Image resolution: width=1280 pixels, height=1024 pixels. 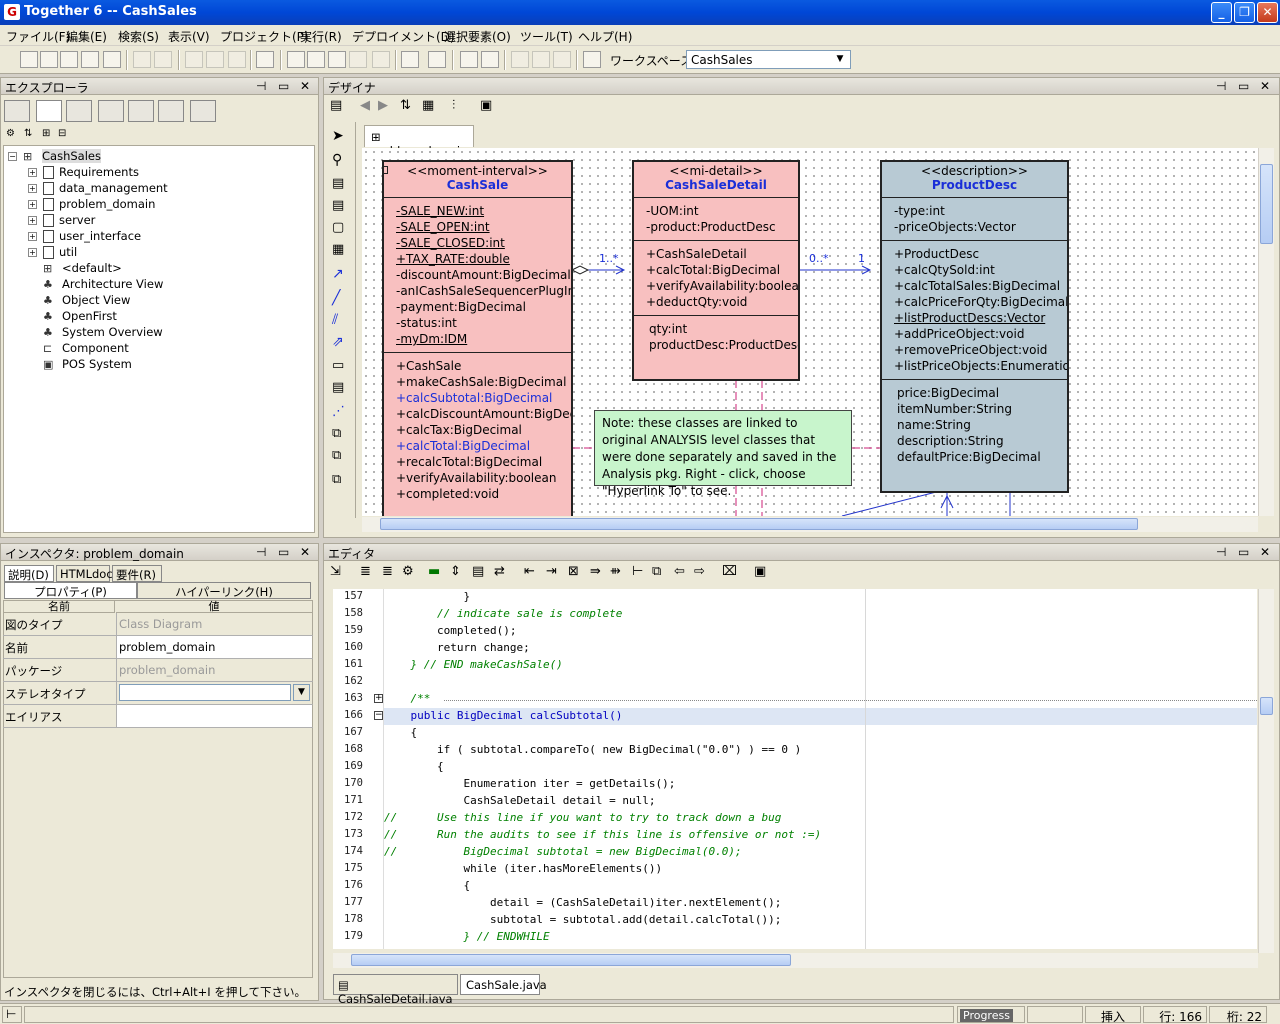 I want to click on indent-icon: ⇤, so click(x=529, y=571).